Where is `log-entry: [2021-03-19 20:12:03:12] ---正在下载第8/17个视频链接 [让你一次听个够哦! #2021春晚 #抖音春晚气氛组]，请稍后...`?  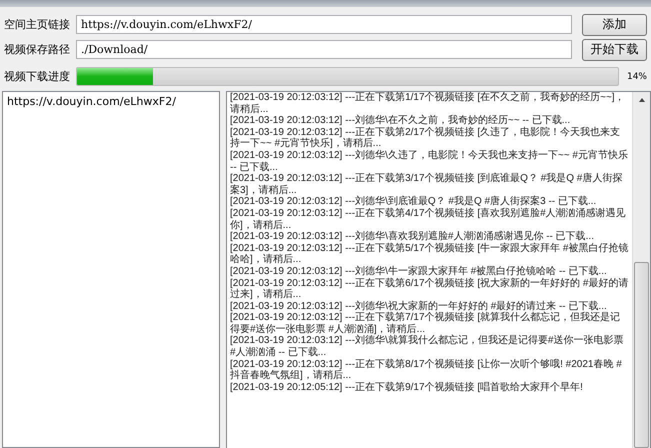
log-entry: [2021-03-19 20:12:03:12] ---正在下载第8/17个视频链接 [让你一次听个够哦! #2021春晚 #抖音春晚气氛组]，请稍后... is located at coordinates (426, 370).